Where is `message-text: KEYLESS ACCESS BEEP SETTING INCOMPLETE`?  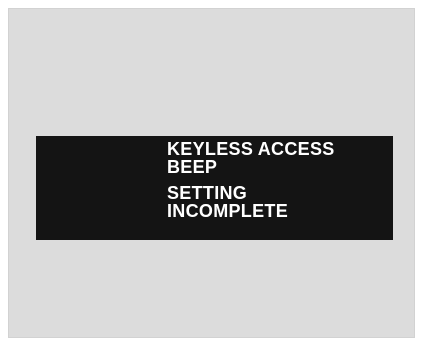
message-text: KEYLESS ACCESS BEEP SETTING INCOMPLETE is located at coordinates (251, 180).